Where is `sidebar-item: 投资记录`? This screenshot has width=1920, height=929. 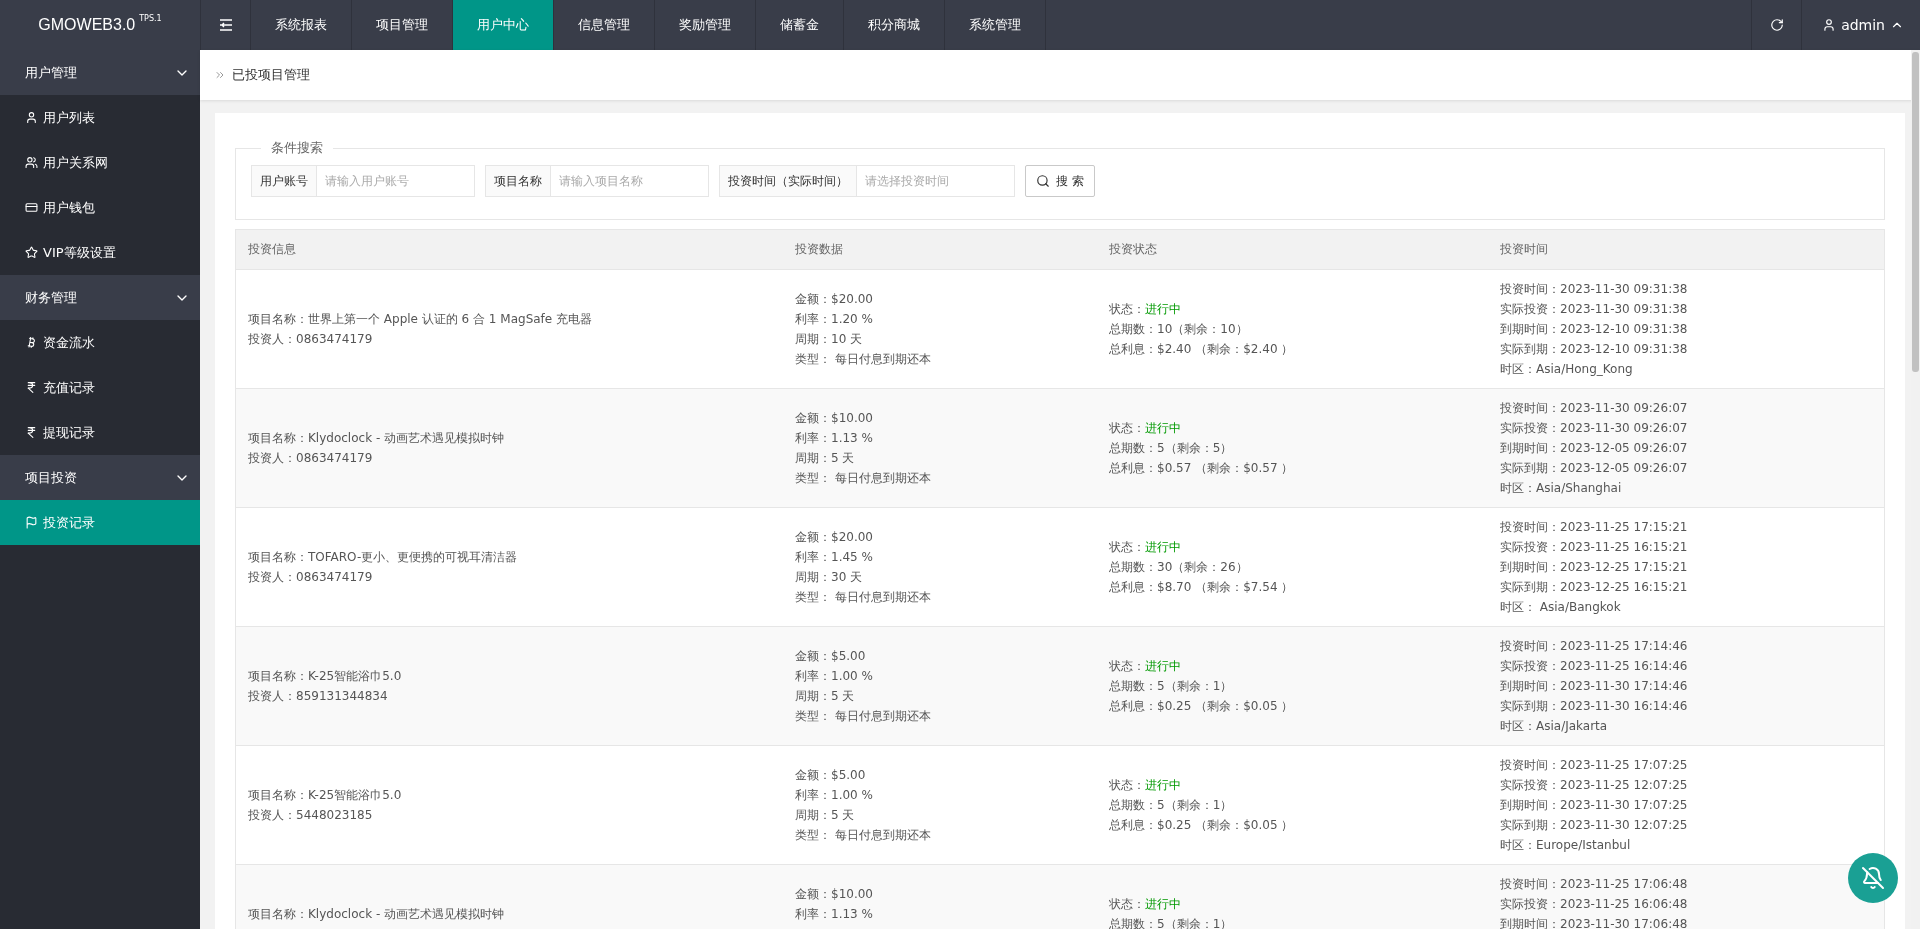 sidebar-item: 投资记录 is located at coordinates (100, 522).